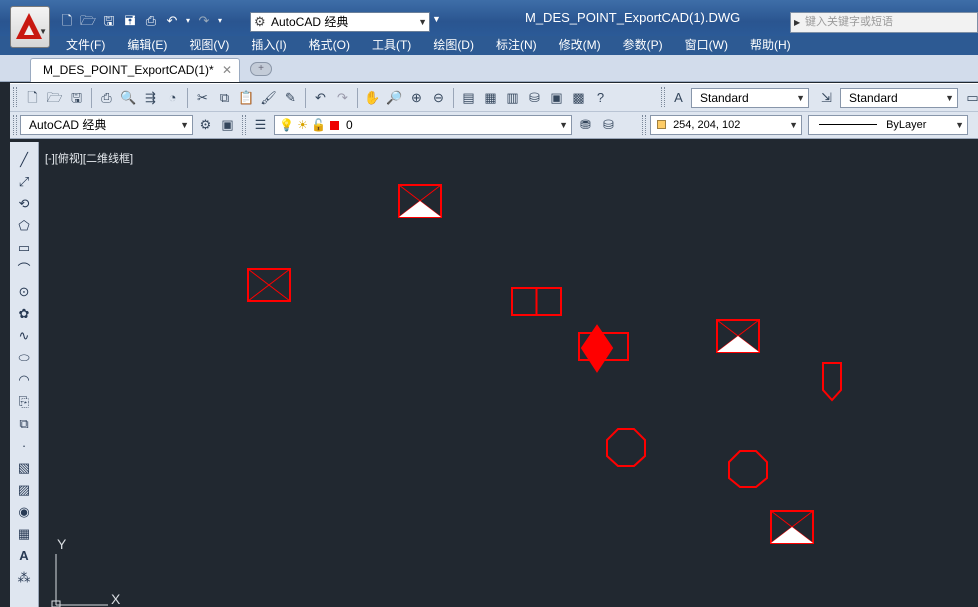  I want to click on search-expand-icon: ▶, so click(797, 22).